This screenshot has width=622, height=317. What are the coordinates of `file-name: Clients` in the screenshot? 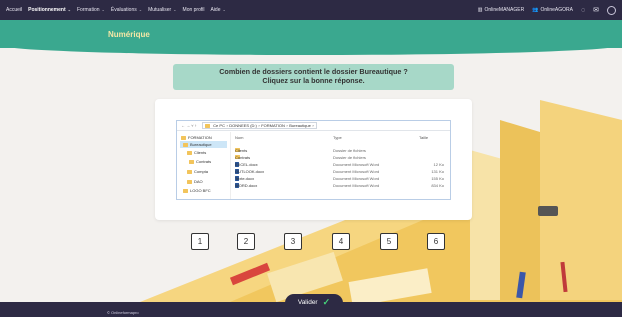 It's located at (241, 150).